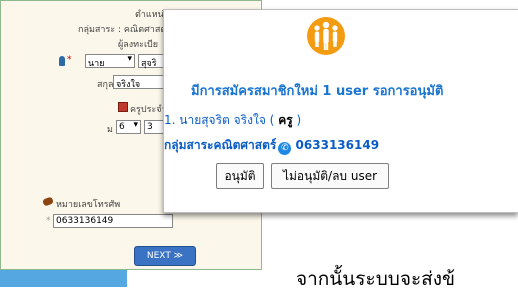 The image size is (518, 294). What do you see at coordinates (122, 30) in the screenshot?
I see `group-label: กลุ่มสาระ : คณิตศาสต` at bounding box center [122, 30].